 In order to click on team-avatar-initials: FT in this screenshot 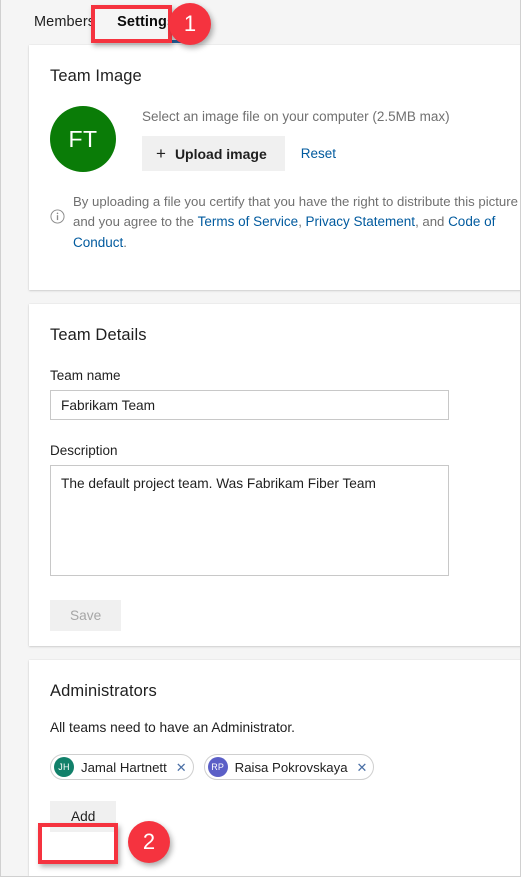, I will do `click(83, 138)`.